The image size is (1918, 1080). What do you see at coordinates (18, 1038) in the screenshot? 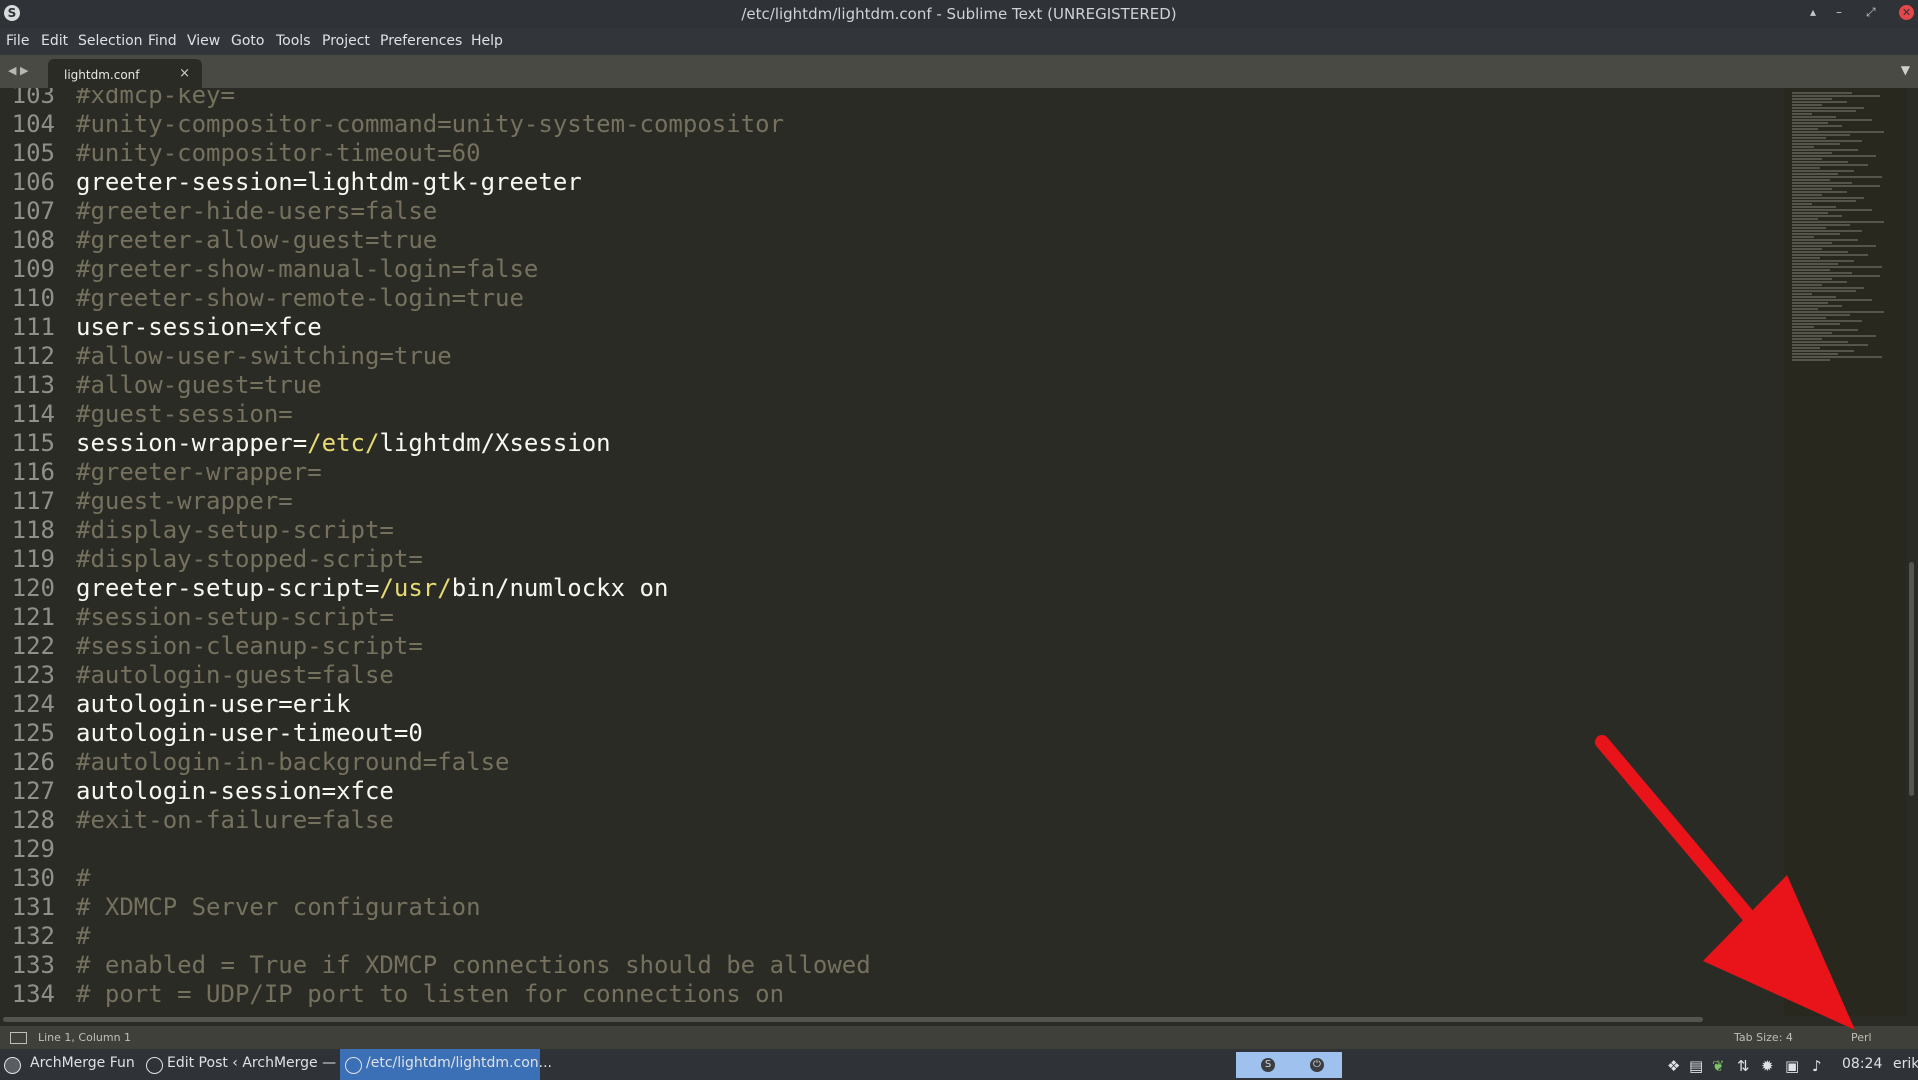
I see `console-toggle-icon` at bounding box center [18, 1038].